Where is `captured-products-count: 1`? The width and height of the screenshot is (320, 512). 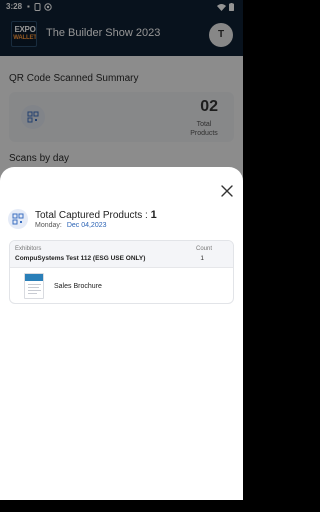 captured-products-count: 1 is located at coordinates (153, 215).